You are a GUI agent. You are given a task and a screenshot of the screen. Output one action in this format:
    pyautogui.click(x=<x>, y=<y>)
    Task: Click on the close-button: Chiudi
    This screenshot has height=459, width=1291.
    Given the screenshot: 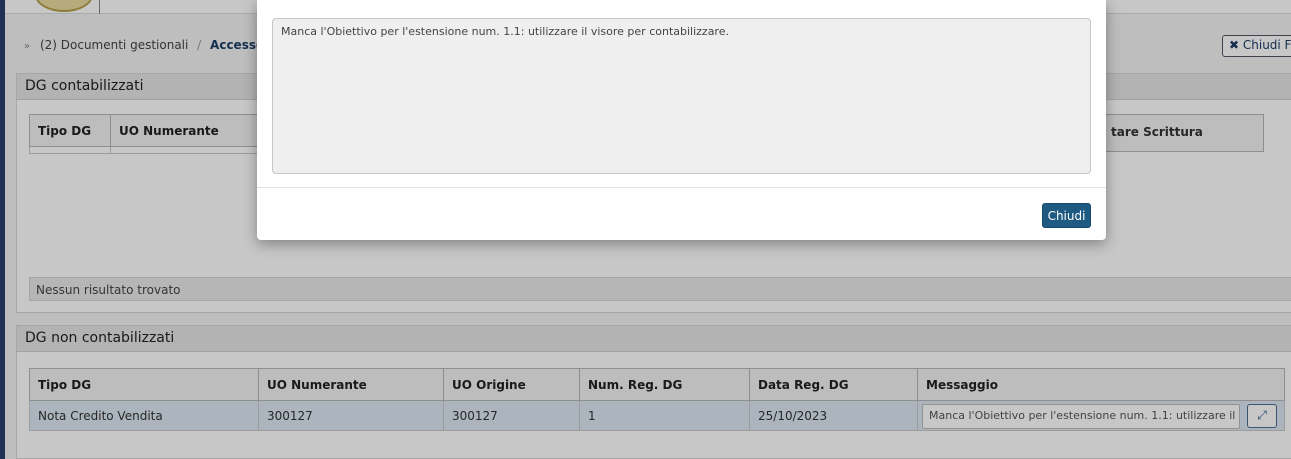 What is the action you would take?
    pyautogui.click(x=1066, y=215)
    